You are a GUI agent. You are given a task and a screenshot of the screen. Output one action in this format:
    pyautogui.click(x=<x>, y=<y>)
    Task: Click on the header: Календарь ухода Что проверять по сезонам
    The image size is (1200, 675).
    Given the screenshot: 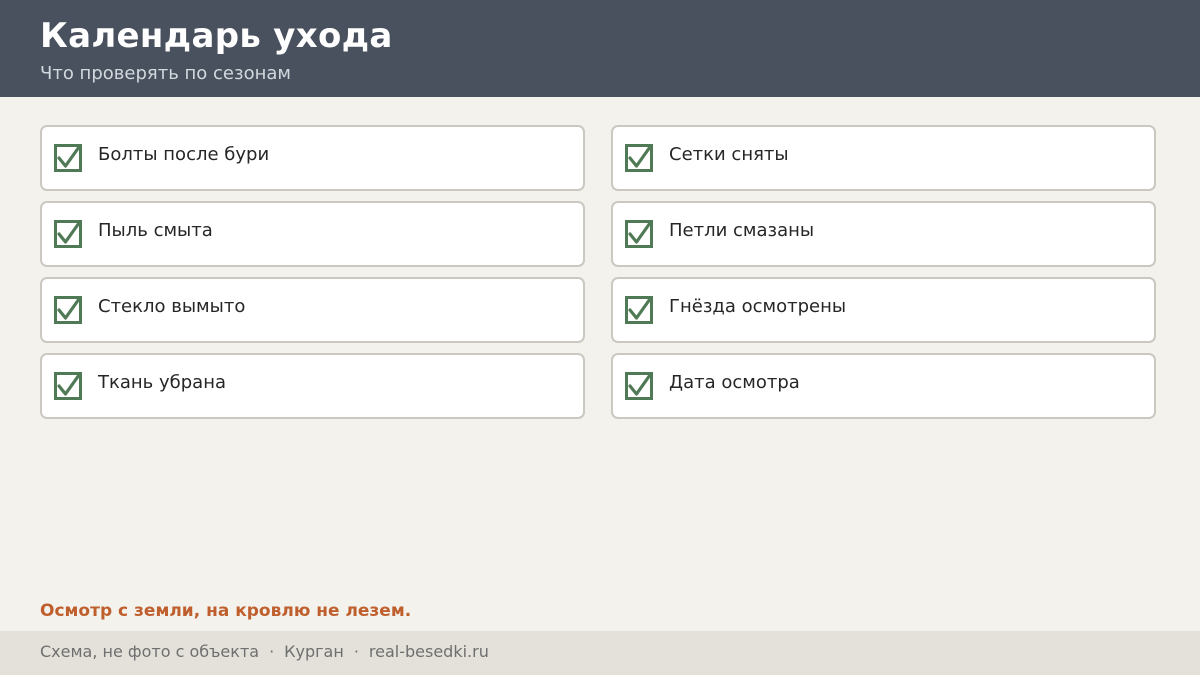 What is the action you would take?
    pyautogui.click(x=600, y=48)
    